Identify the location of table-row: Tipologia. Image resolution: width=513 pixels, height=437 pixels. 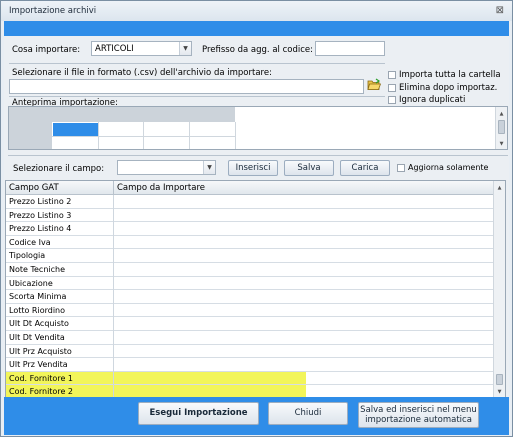
(250, 256).